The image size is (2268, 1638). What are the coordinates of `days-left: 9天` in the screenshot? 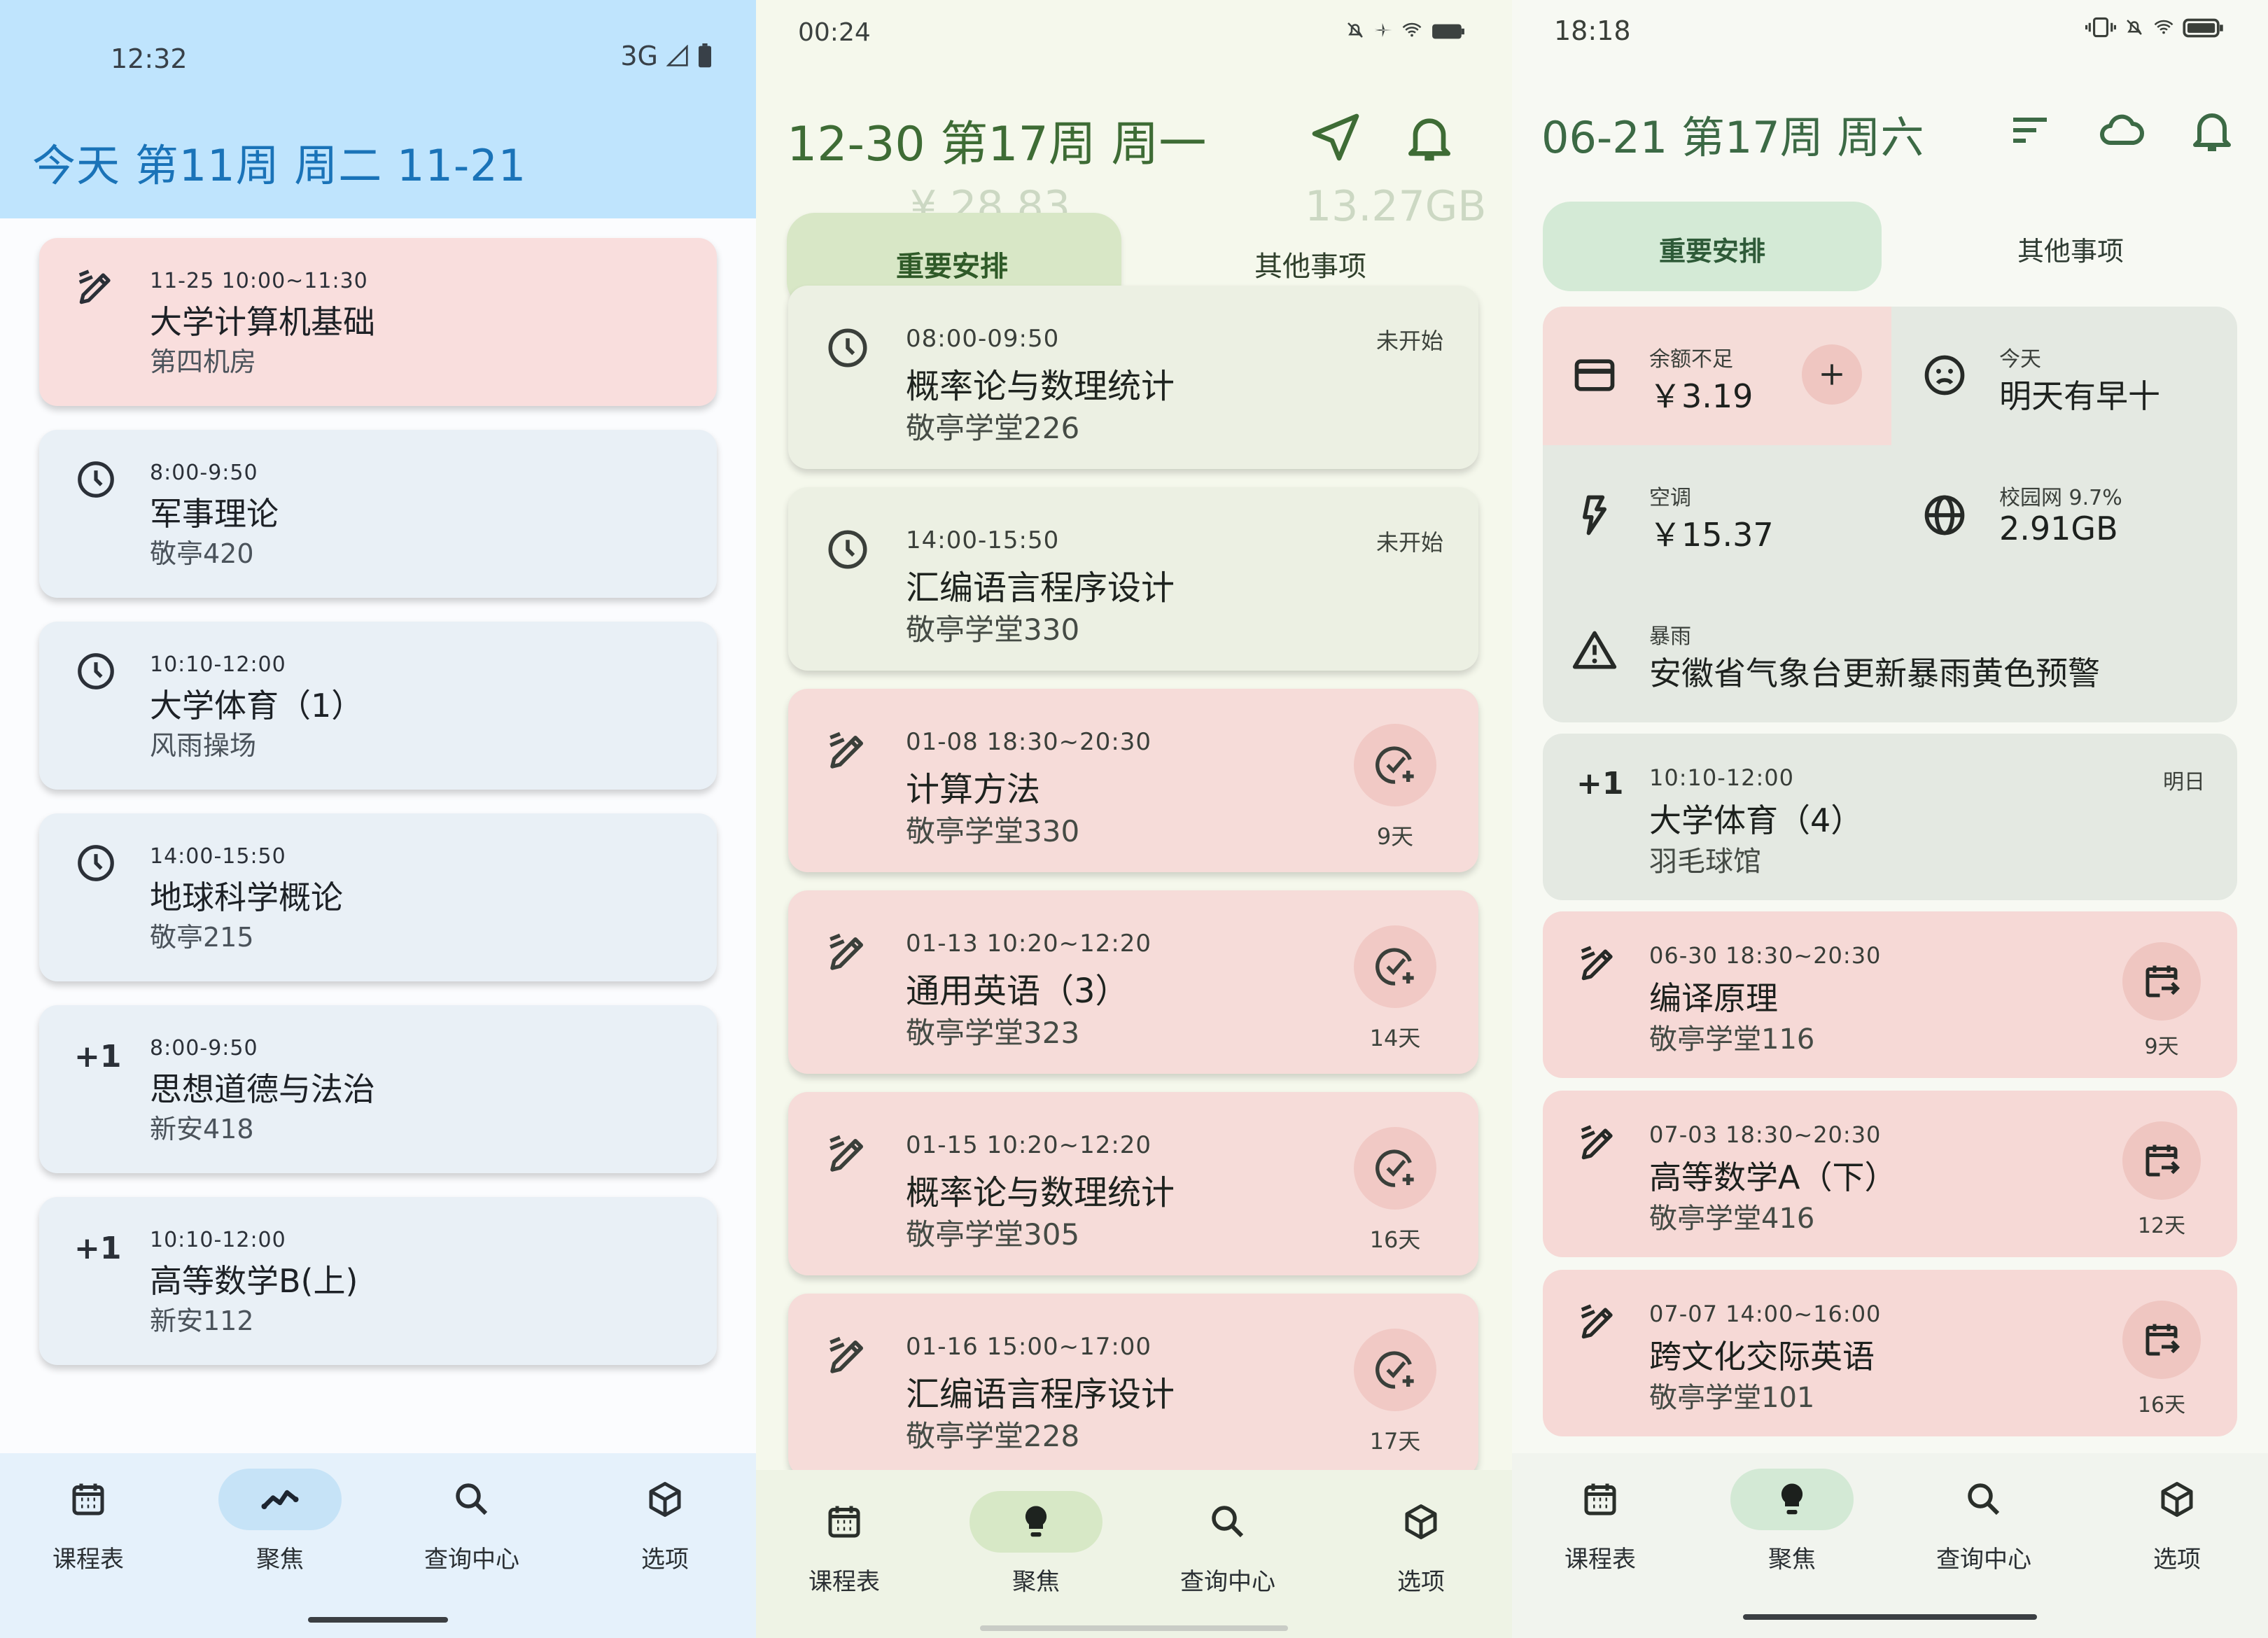 It's located at (1395, 836).